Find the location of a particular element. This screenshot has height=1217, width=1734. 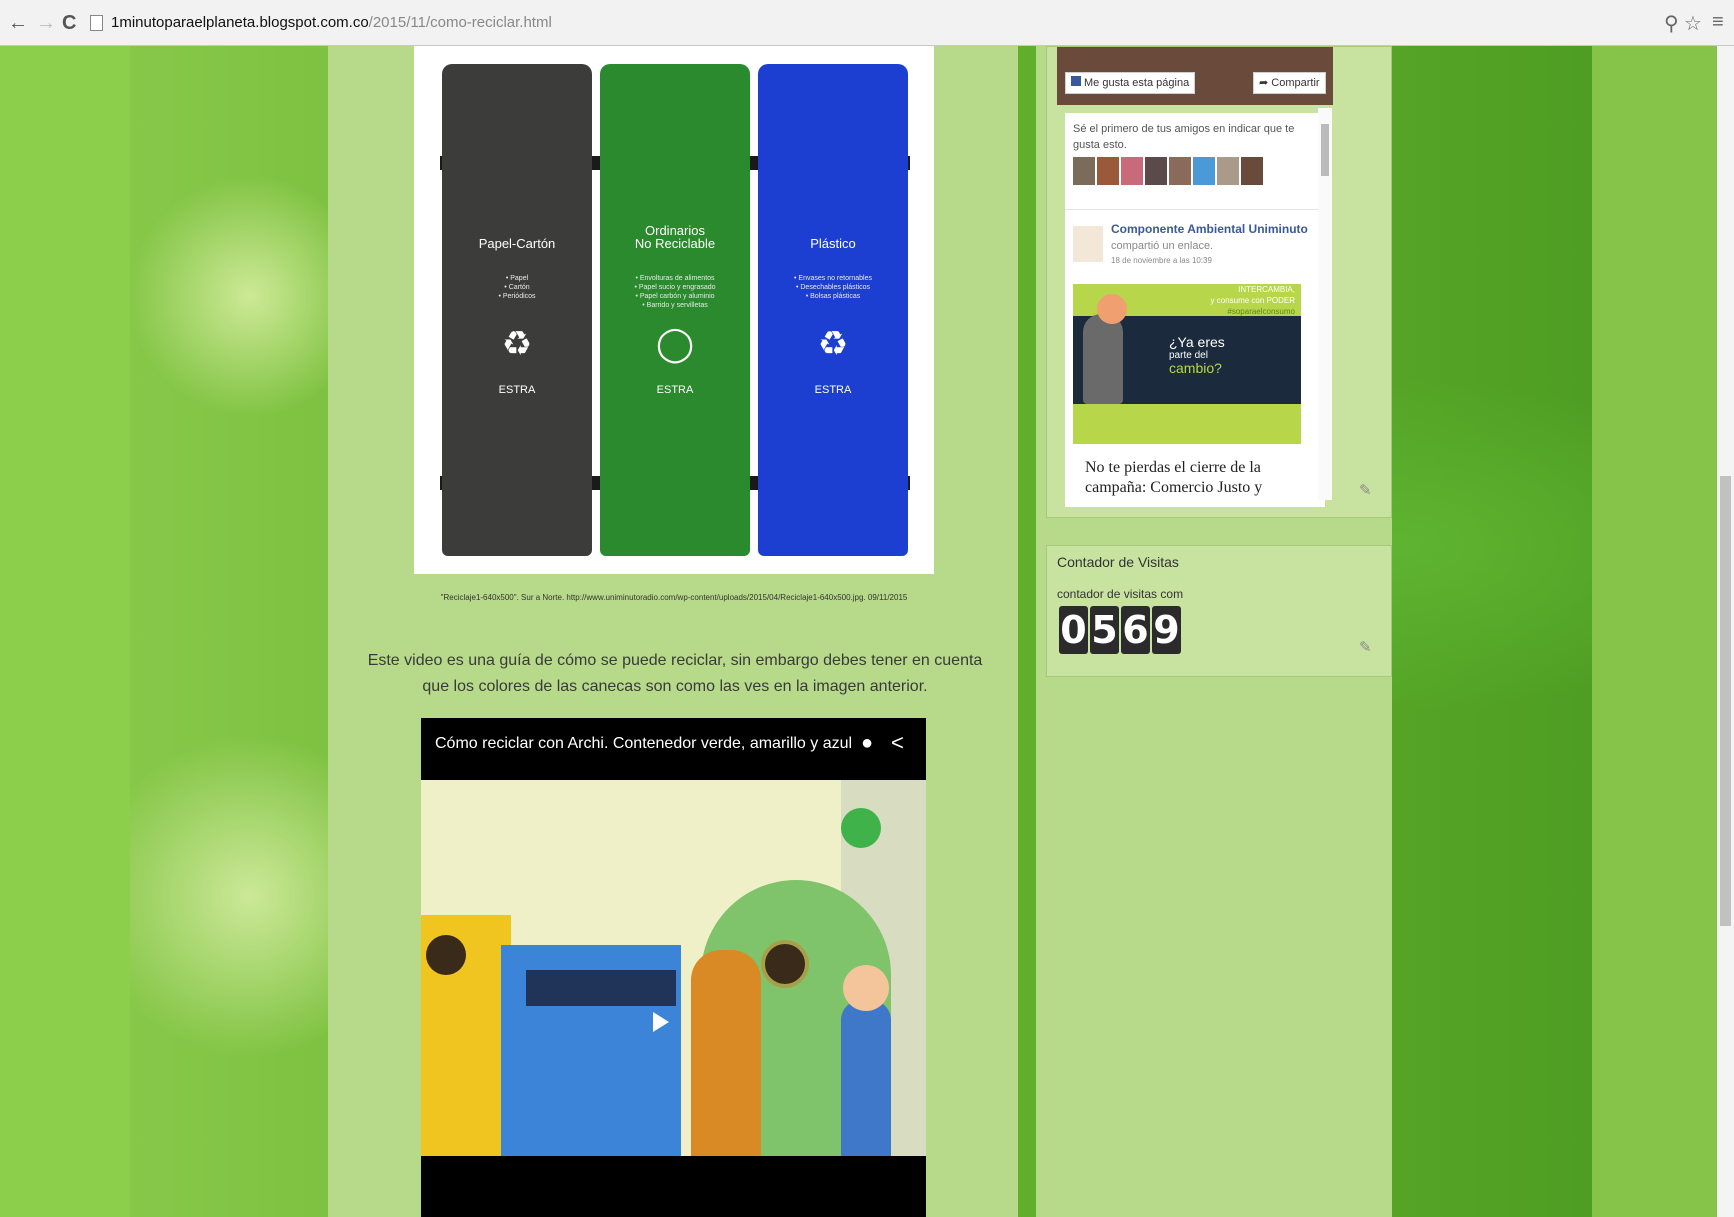

page-name-link: Componente Ambiental Uniminuto is located at coordinates (1209, 229).